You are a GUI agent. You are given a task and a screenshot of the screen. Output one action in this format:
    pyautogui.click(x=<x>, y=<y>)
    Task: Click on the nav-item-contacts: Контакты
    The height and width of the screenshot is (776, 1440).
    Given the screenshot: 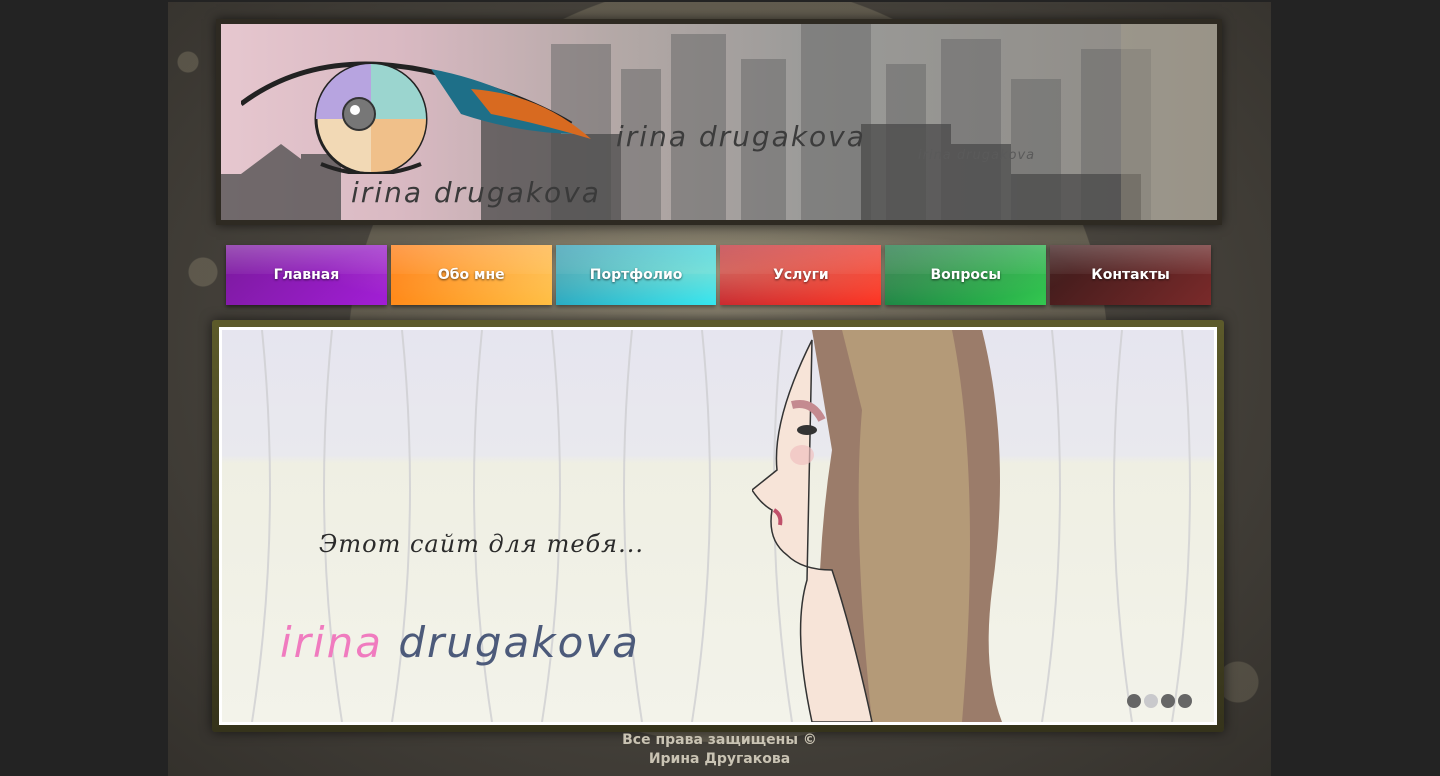 What is the action you would take?
    pyautogui.click(x=1130, y=275)
    